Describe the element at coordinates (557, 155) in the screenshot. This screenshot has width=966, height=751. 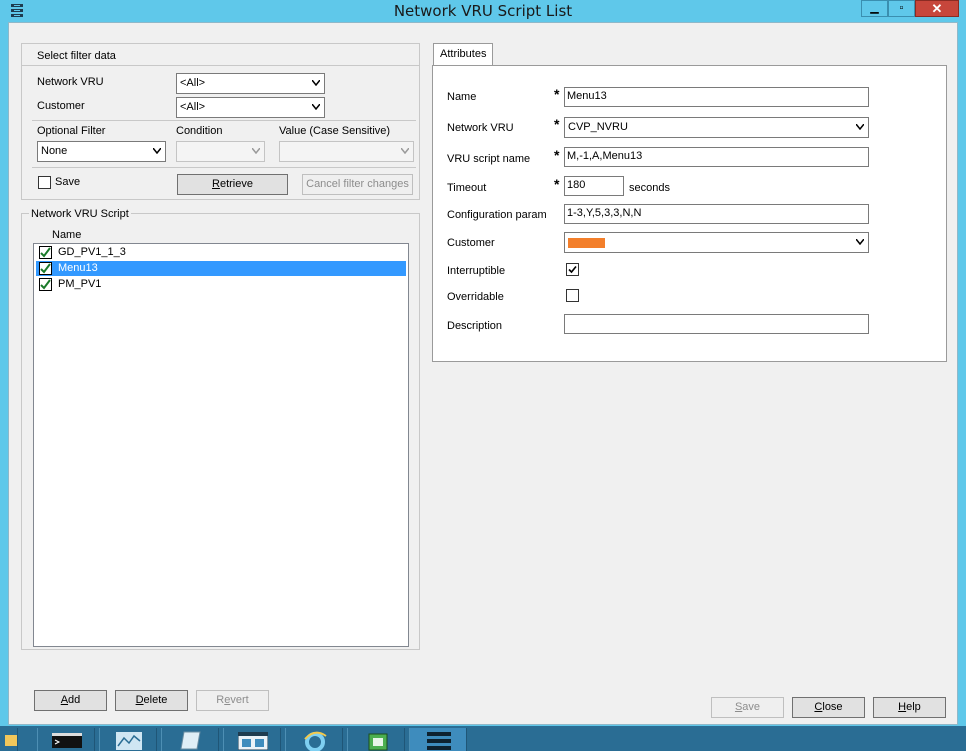
I see `vru-script-name-required-marker: *` at that location.